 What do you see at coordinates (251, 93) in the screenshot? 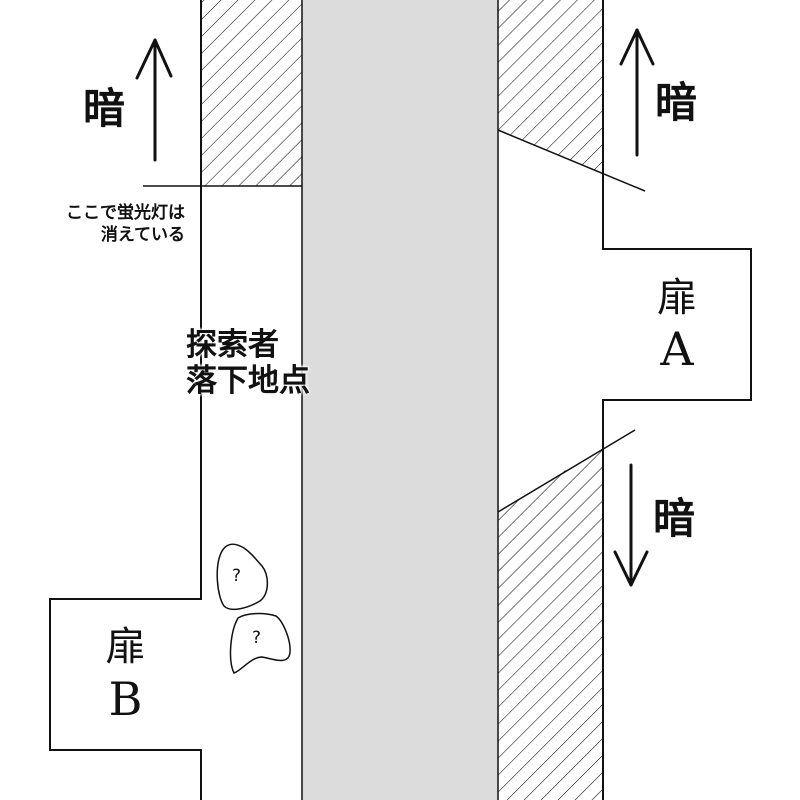
I see `dark-zone-left-top` at bounding box center [251, 93].